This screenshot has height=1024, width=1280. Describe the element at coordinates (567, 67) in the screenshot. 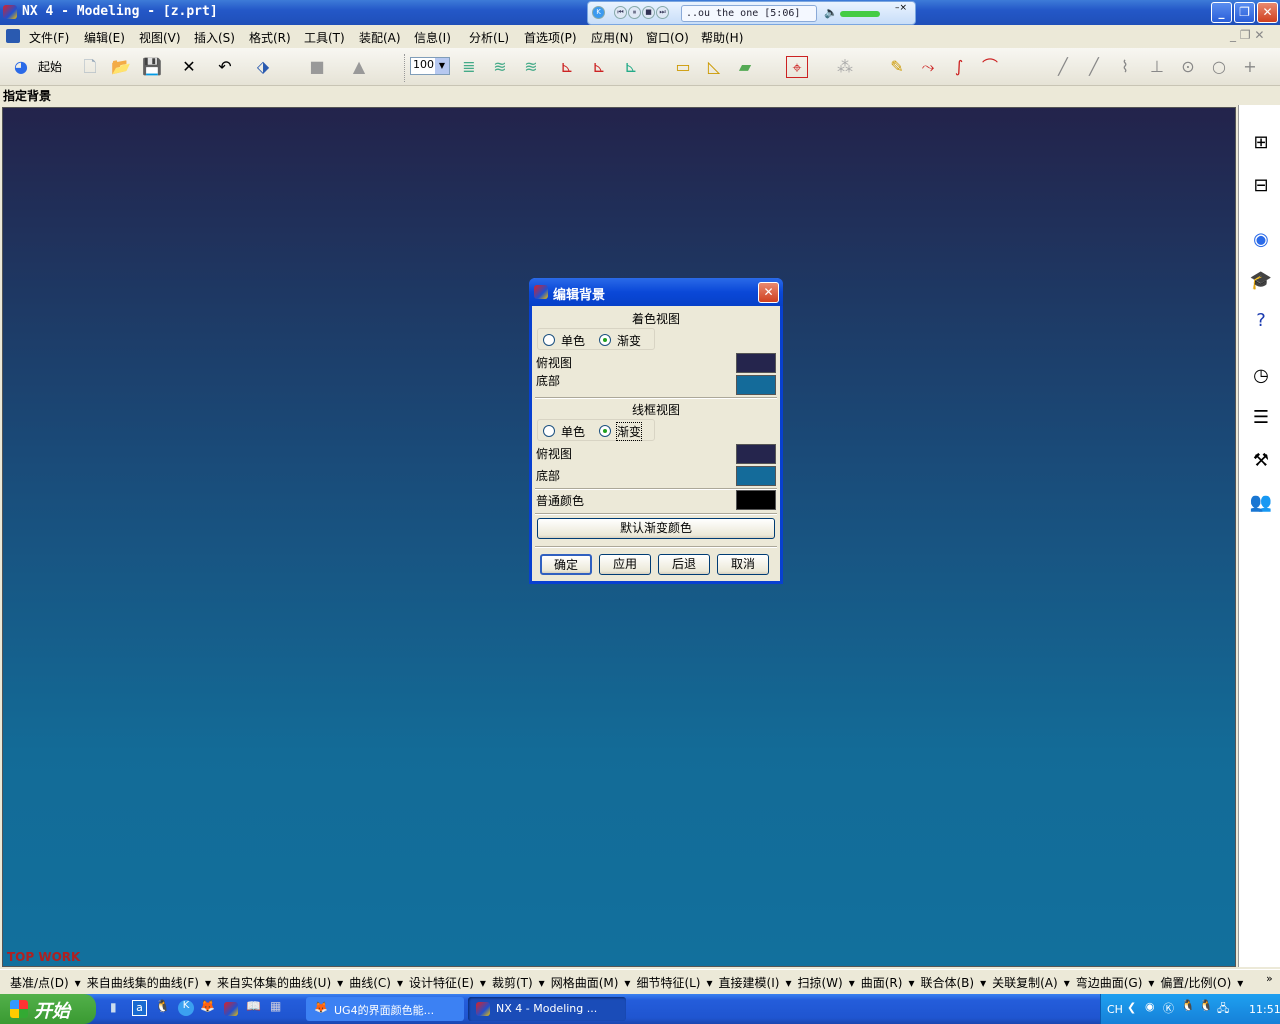

I see `wcs-origin-icon: ⊾` at that location.